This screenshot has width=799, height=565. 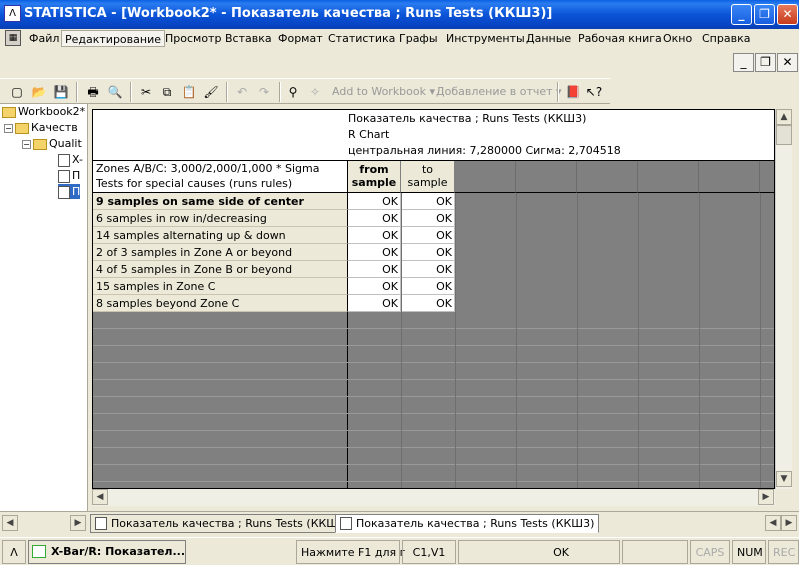 What do you see at coordinates (211, 92) in the screenshot?
I see `format-painter-icon: 🖌` at bounding box center [211, 92].